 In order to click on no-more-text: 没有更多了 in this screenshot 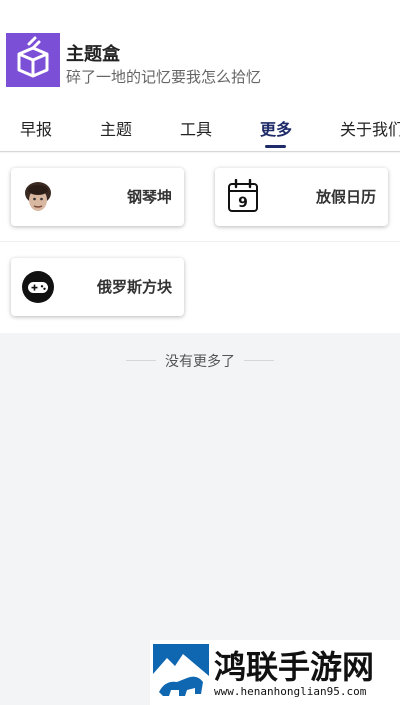, I will do `click(200, 362)`.